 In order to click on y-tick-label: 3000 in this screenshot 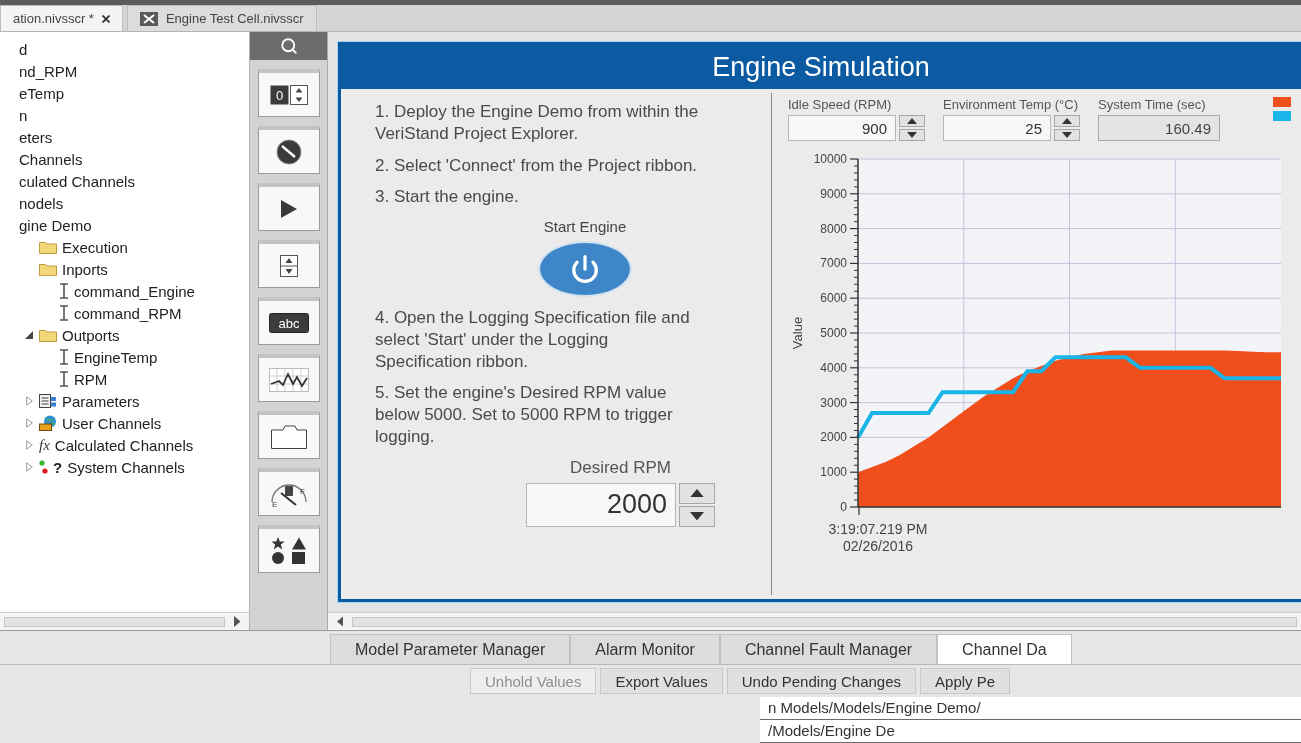, I will do `click(833, 402)`.